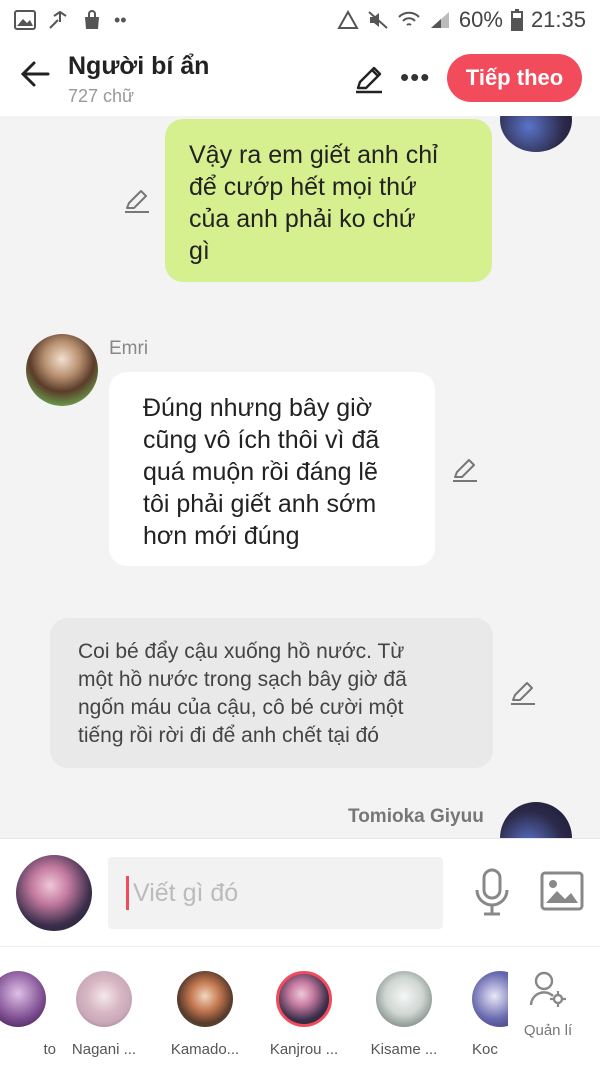 The image size is (600, 1067). What do you see at coordinates (300, 20) in the screenshot?
I see `status-bar: •• 60% 21:35` at bounding box center [300, 20].